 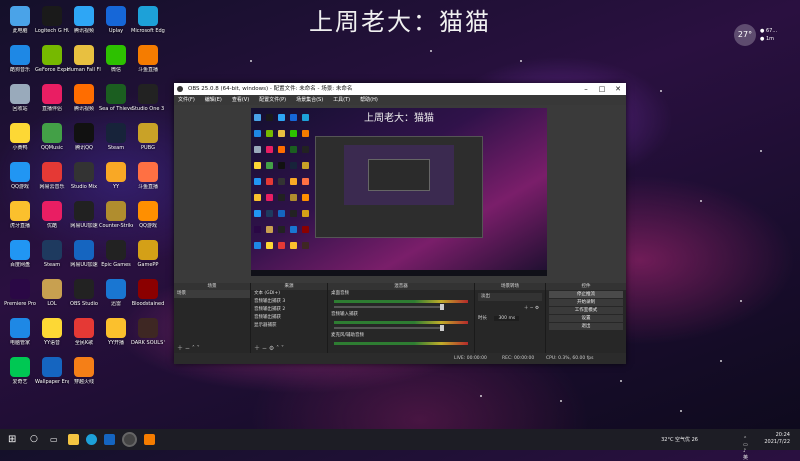 What do you see at coordinates (761, 35) in the screenshot?
I see `weather-widget: 27° ● 67... ● 1m` at bounding box center [761, 35].